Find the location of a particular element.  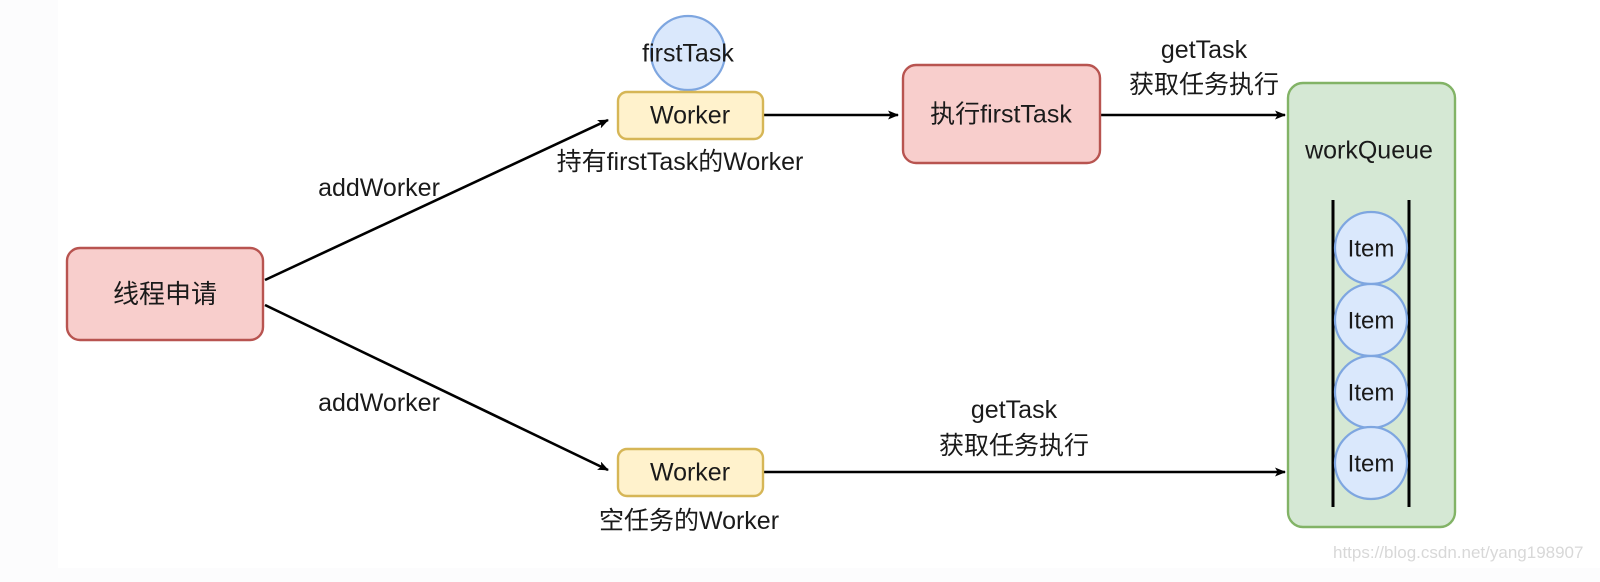

node-thread-request-label: 线程申请 is located at coordinates (165, 294).